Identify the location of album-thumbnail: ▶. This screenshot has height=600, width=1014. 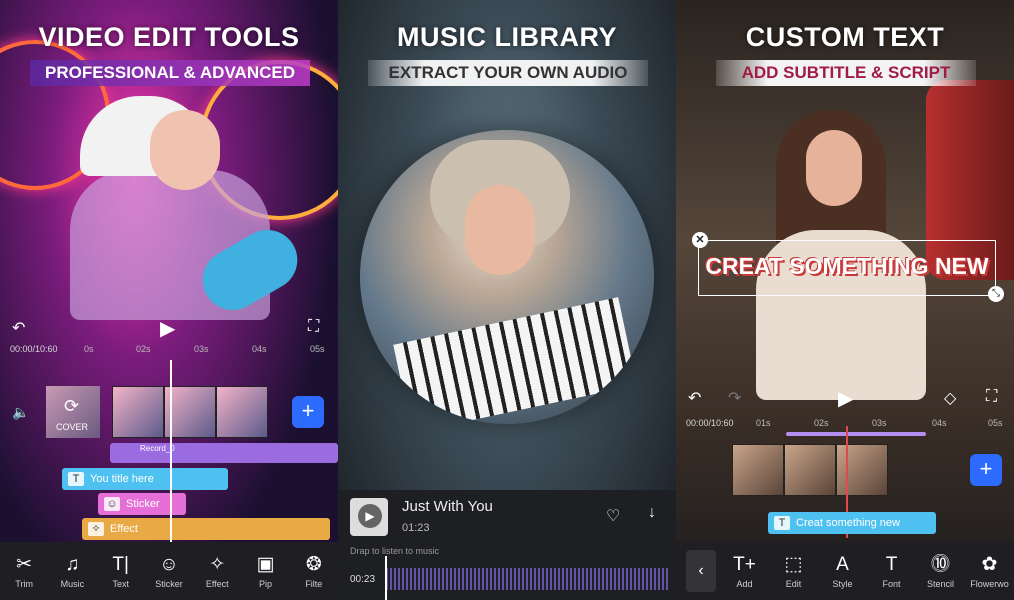
(369, 517).